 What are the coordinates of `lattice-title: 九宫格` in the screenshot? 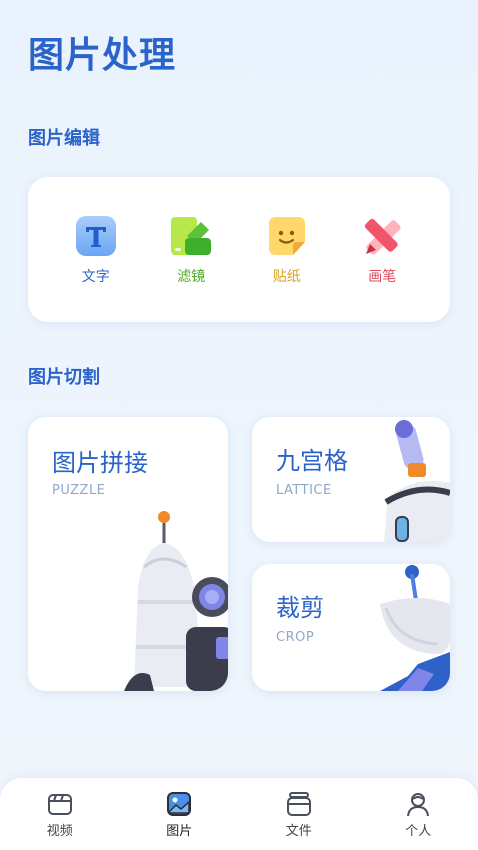 It's located at (312, 461).